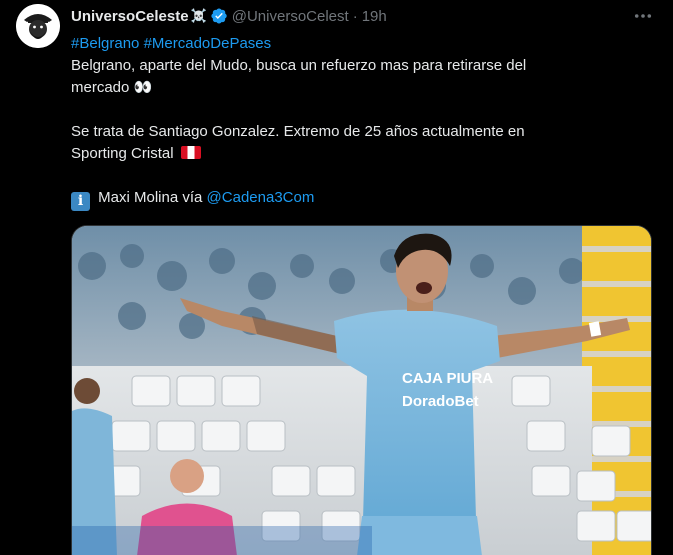 The width and height of the screenshot is (673, 555). I want to click on hashtag-belgrano: #Belgrano, so click(105, 43).